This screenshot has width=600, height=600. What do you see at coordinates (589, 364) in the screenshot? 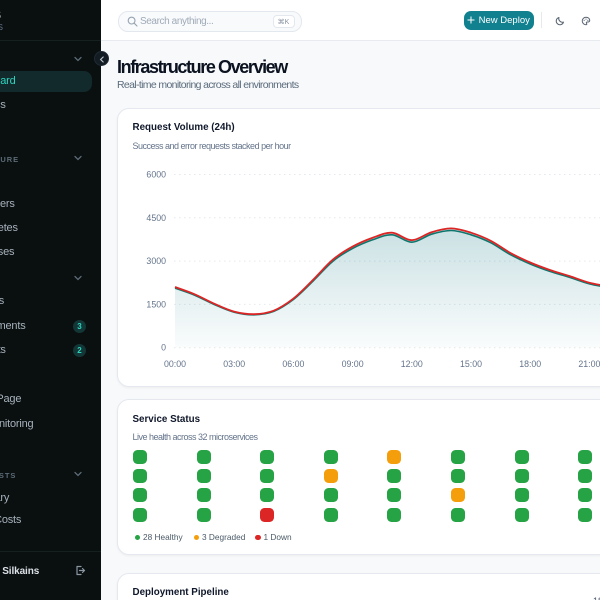
I see `svg-text: 21:00` at bounding box center [589, 364].